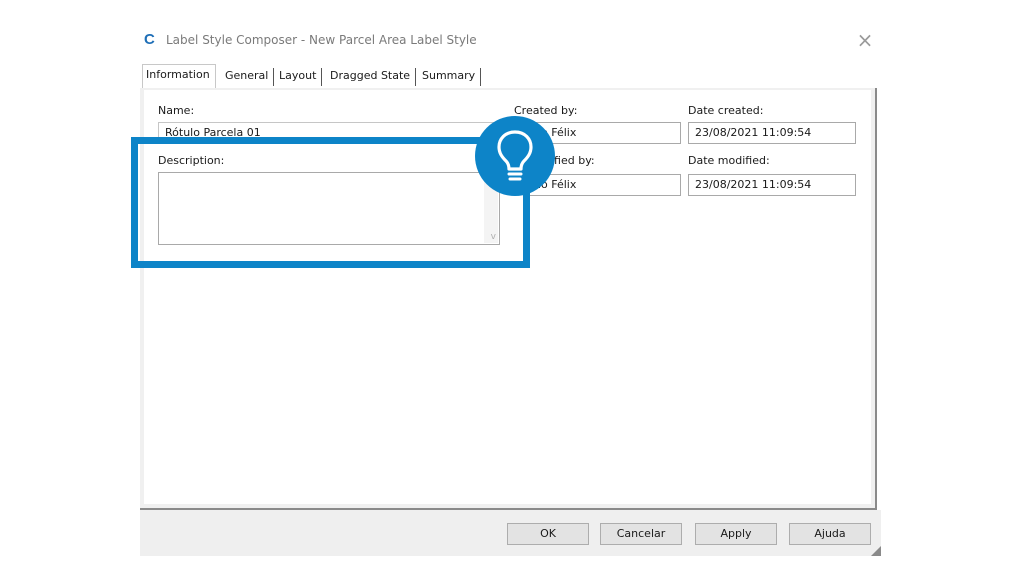  What do you see at coordinates (865, 41) in the screenshot?
I see `close-button: ×` at bounding box center [865, 41].